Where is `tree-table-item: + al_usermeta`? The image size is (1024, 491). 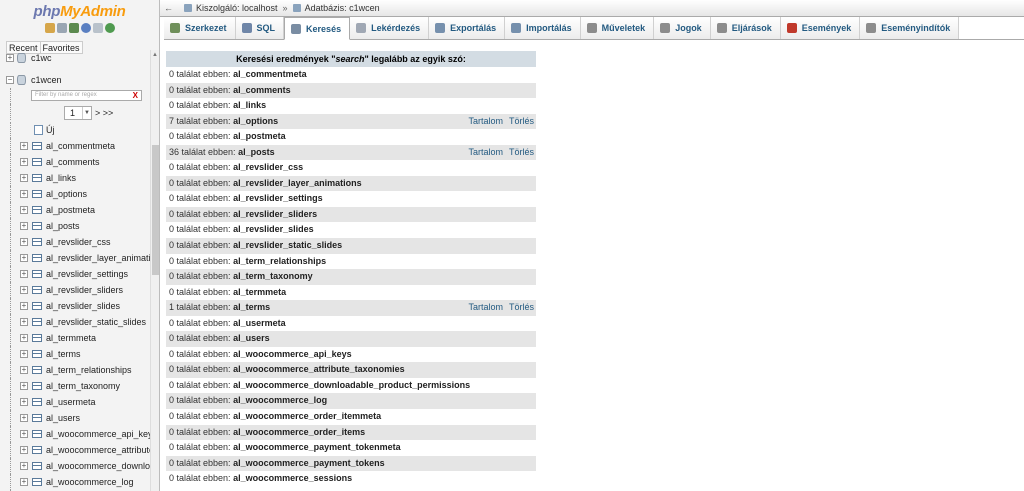 tree-table-item: + al_usermeta is located at coordinates (75, 402).